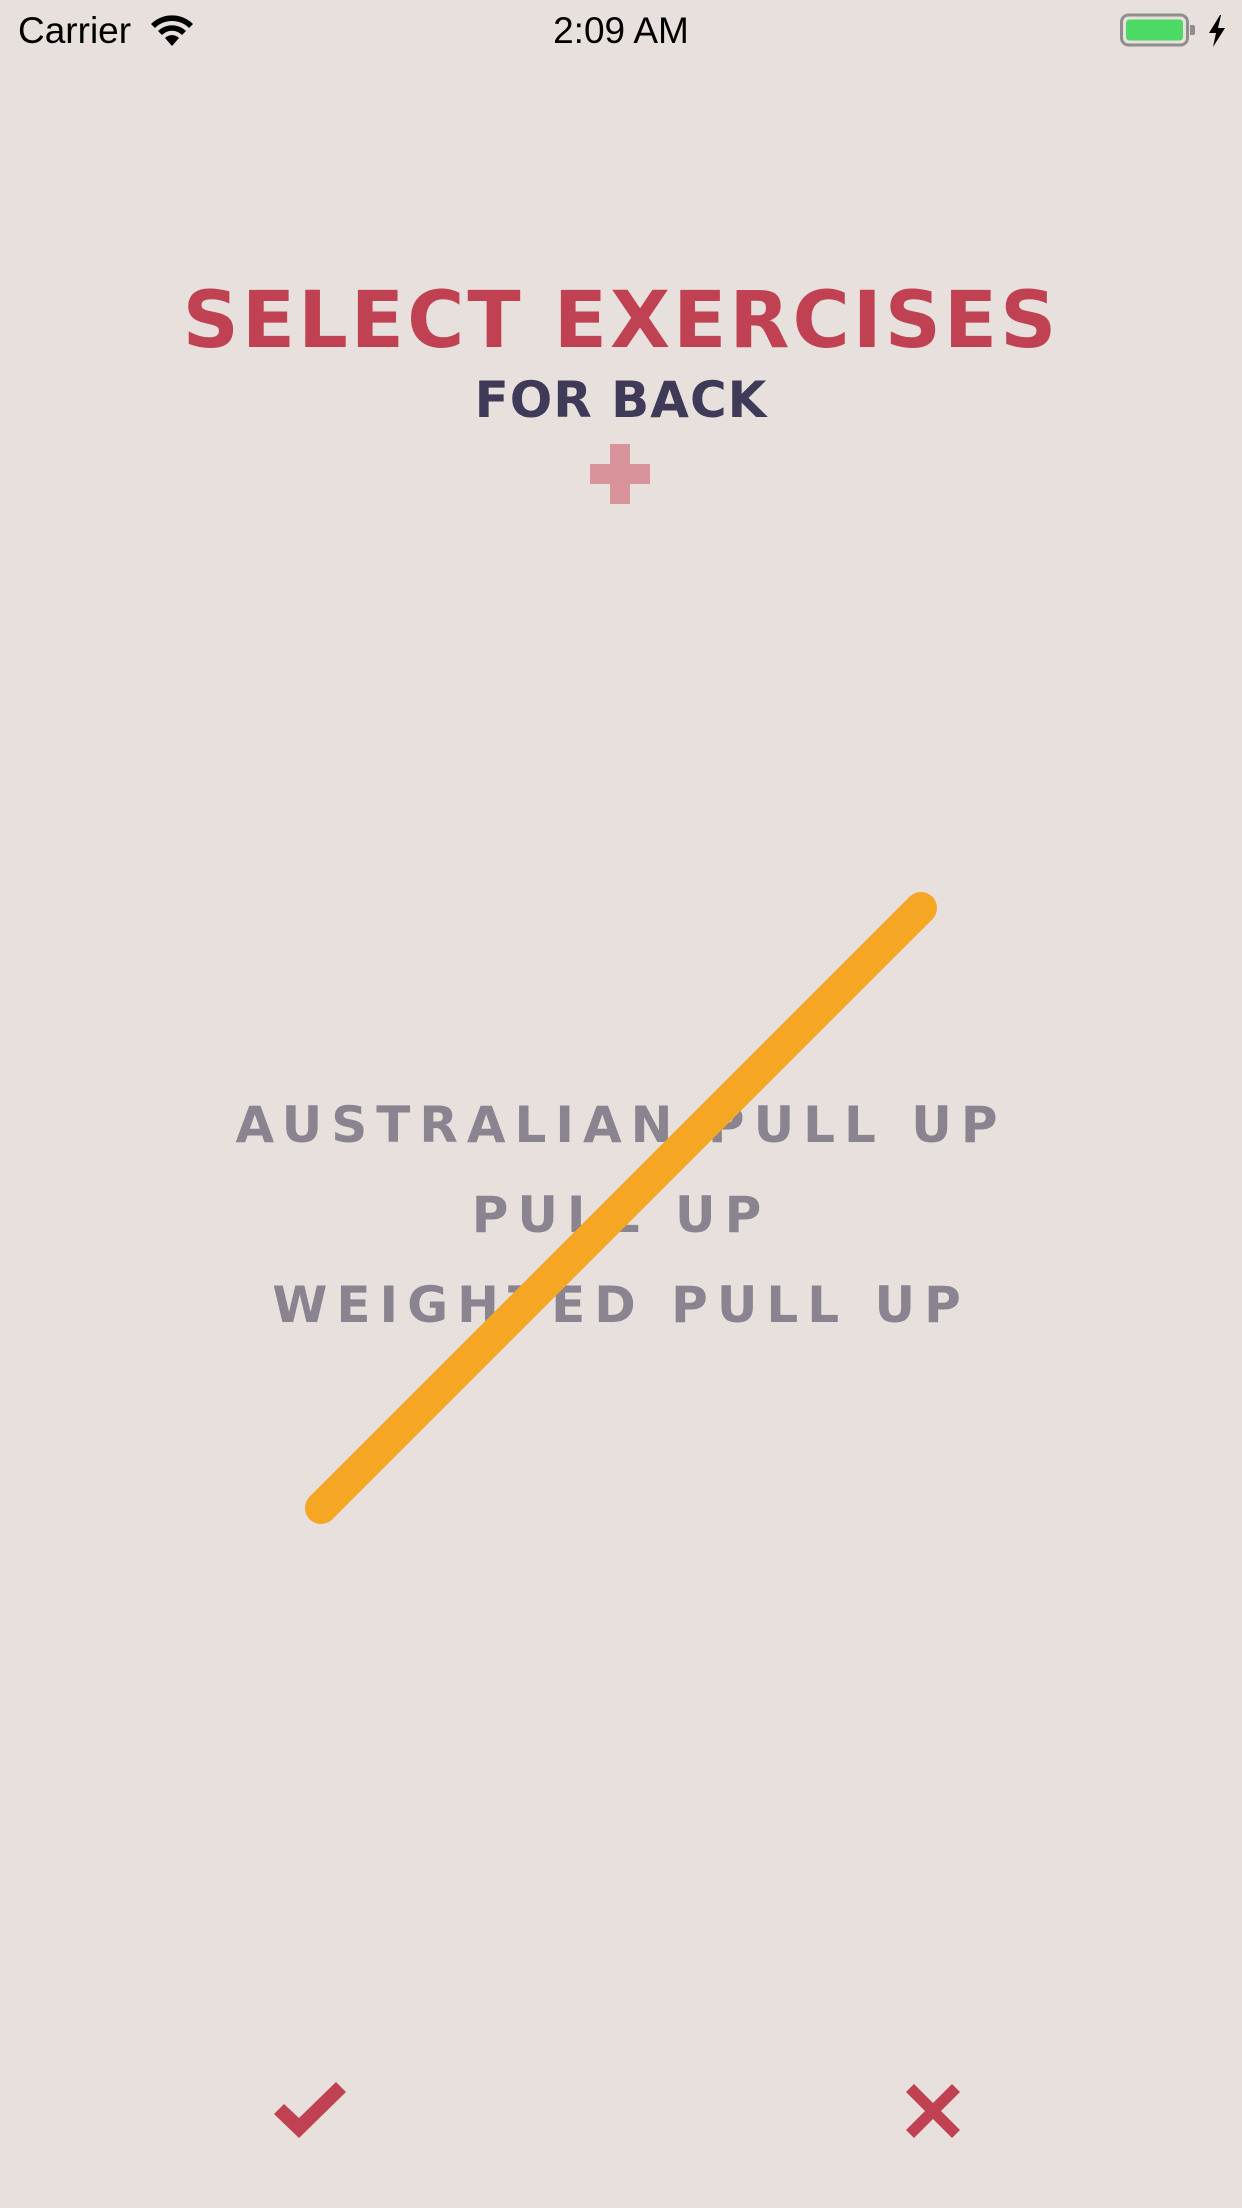 Image resolution: width=1242 pixels, height=2208 pixels. I want to click on cancel-button, so click(933, 2111).